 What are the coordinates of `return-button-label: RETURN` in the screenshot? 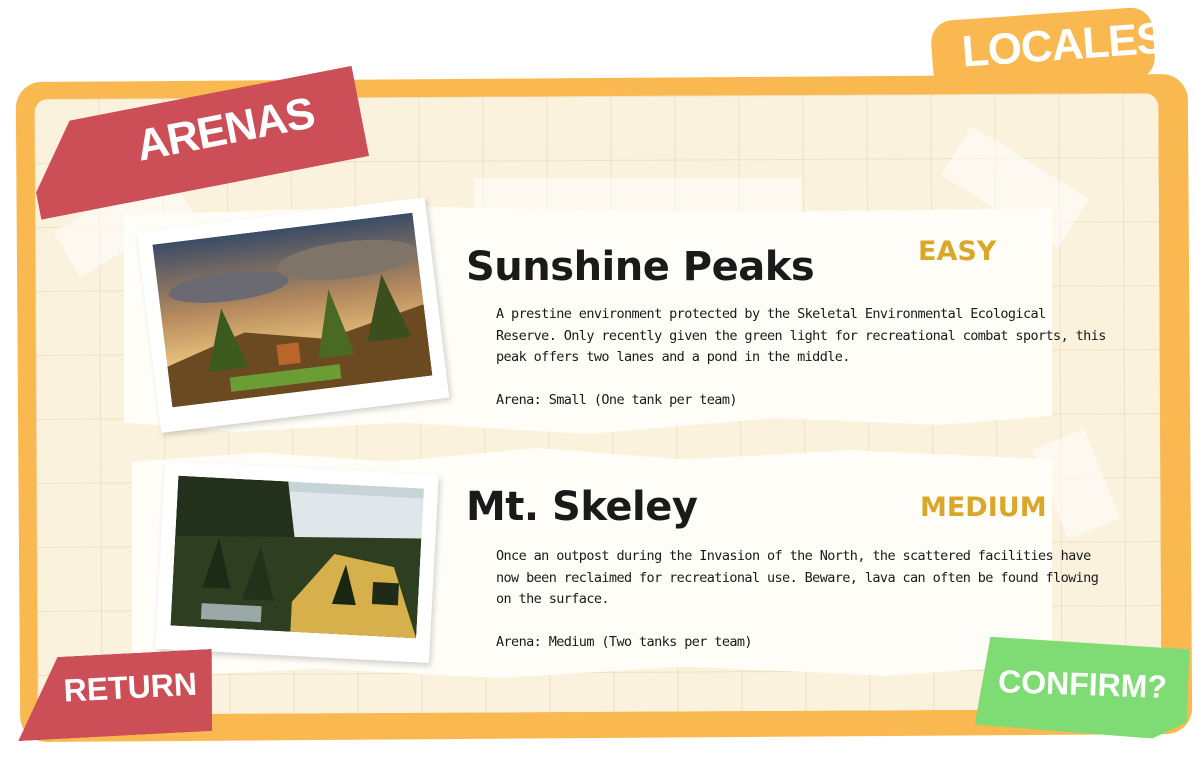 It's located at (130, 687).